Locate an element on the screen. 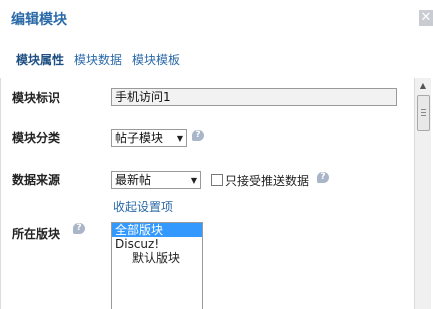 The height and width of the screenshot is (309, 433). module-category-label: 模块分类 is located at coordinates (36, 138).